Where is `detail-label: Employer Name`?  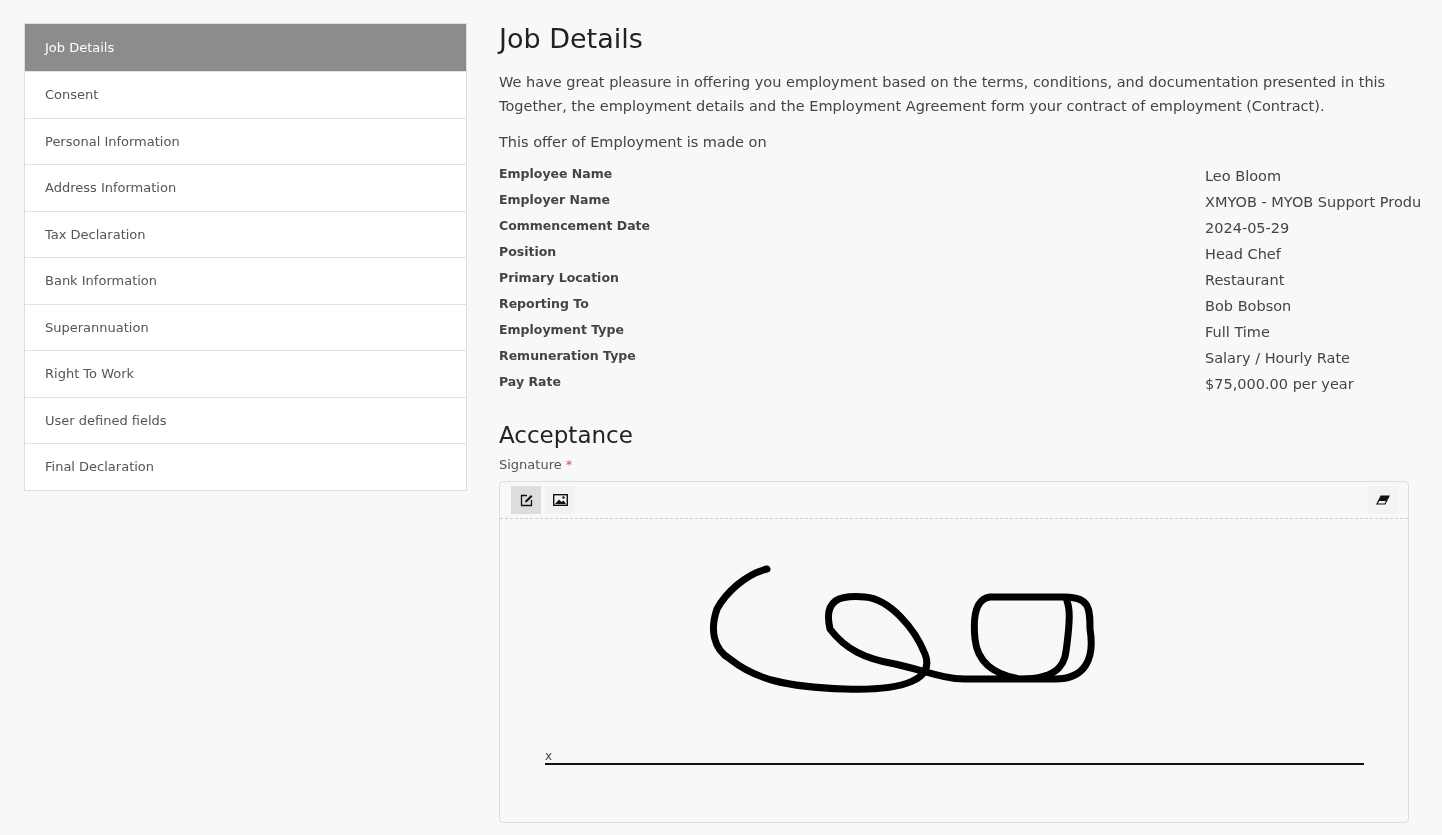 detail-label: Employer Name is located at coordinates (555, 200).